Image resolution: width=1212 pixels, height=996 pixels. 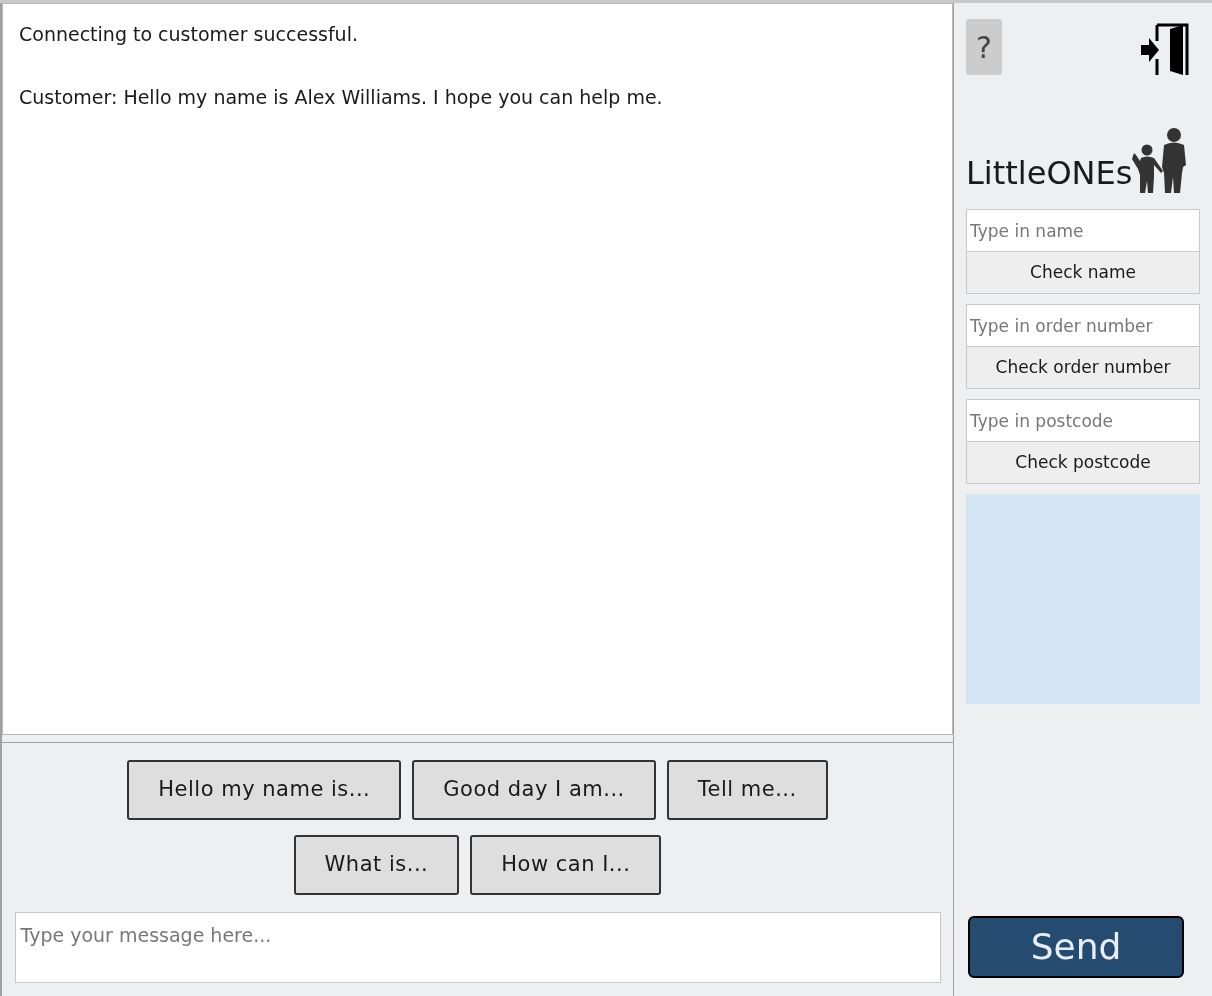 What do you see at coordinates (1083, 230) in the screenshot?
I see `lookup-field: Type in name` at bounding box center [1083, 230].